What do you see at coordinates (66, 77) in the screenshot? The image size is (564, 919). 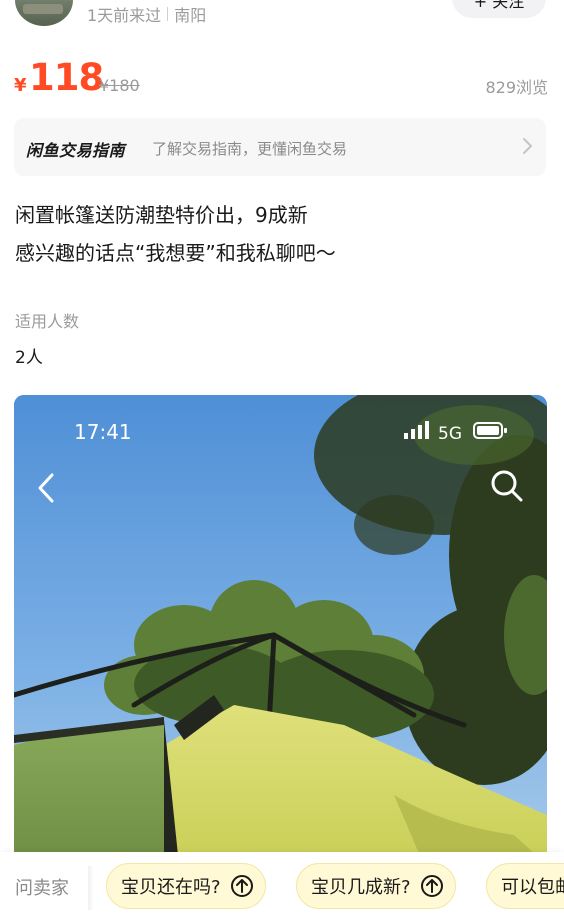 I see `current-price: 118` at bounding box center [66, 77].